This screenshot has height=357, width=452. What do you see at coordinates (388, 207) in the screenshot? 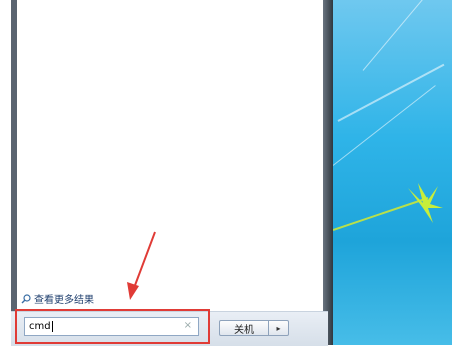
I see `windows-grass-icon` at bounding box center [388, 207].